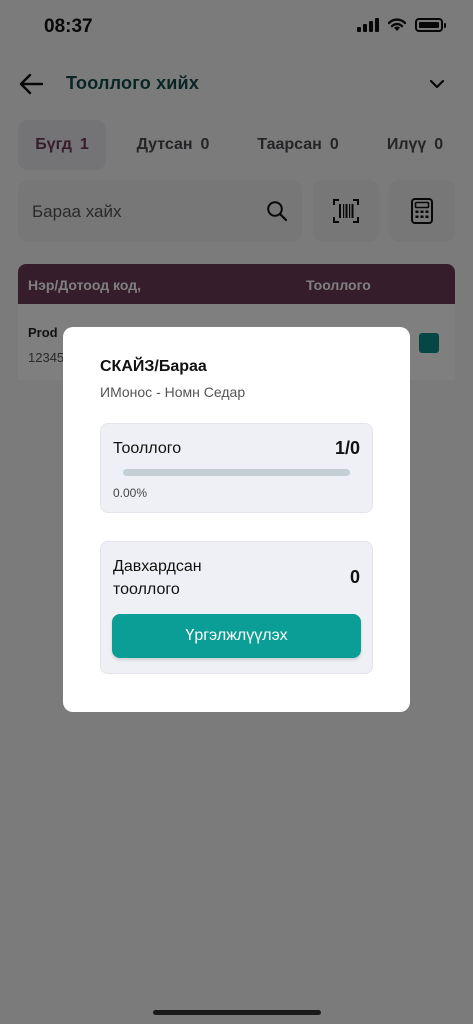 This screenshot has height=1024, width=473. What do you see at coordinates (347, 448) in the screenshot?
I see `count-value: 1/0` at bounding box center [347, 448].